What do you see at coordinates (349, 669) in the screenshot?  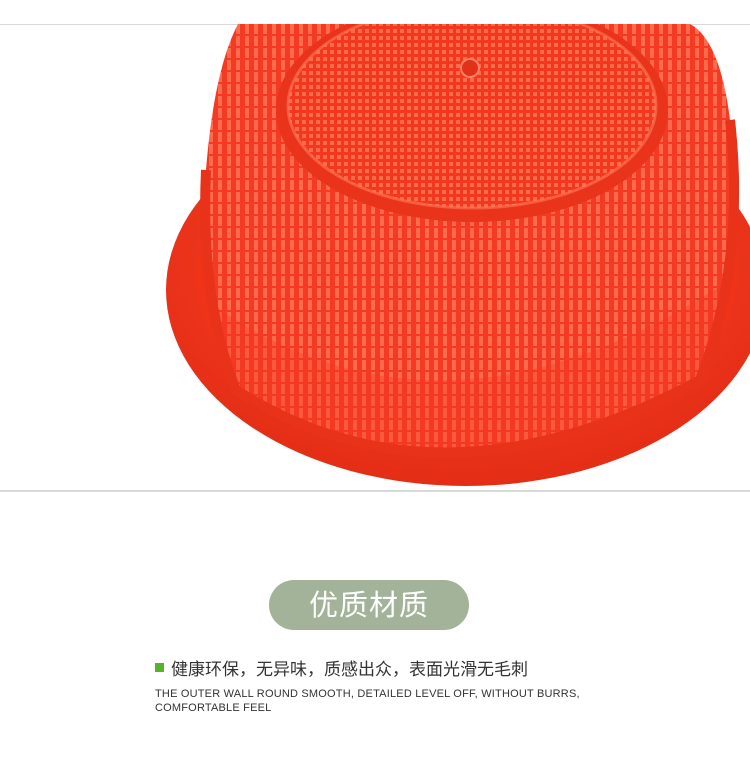 I see `feature-text-cn: 健康环保，无异味，质感出众，表面光滑无毛刺` at bounding box center [349, 669].